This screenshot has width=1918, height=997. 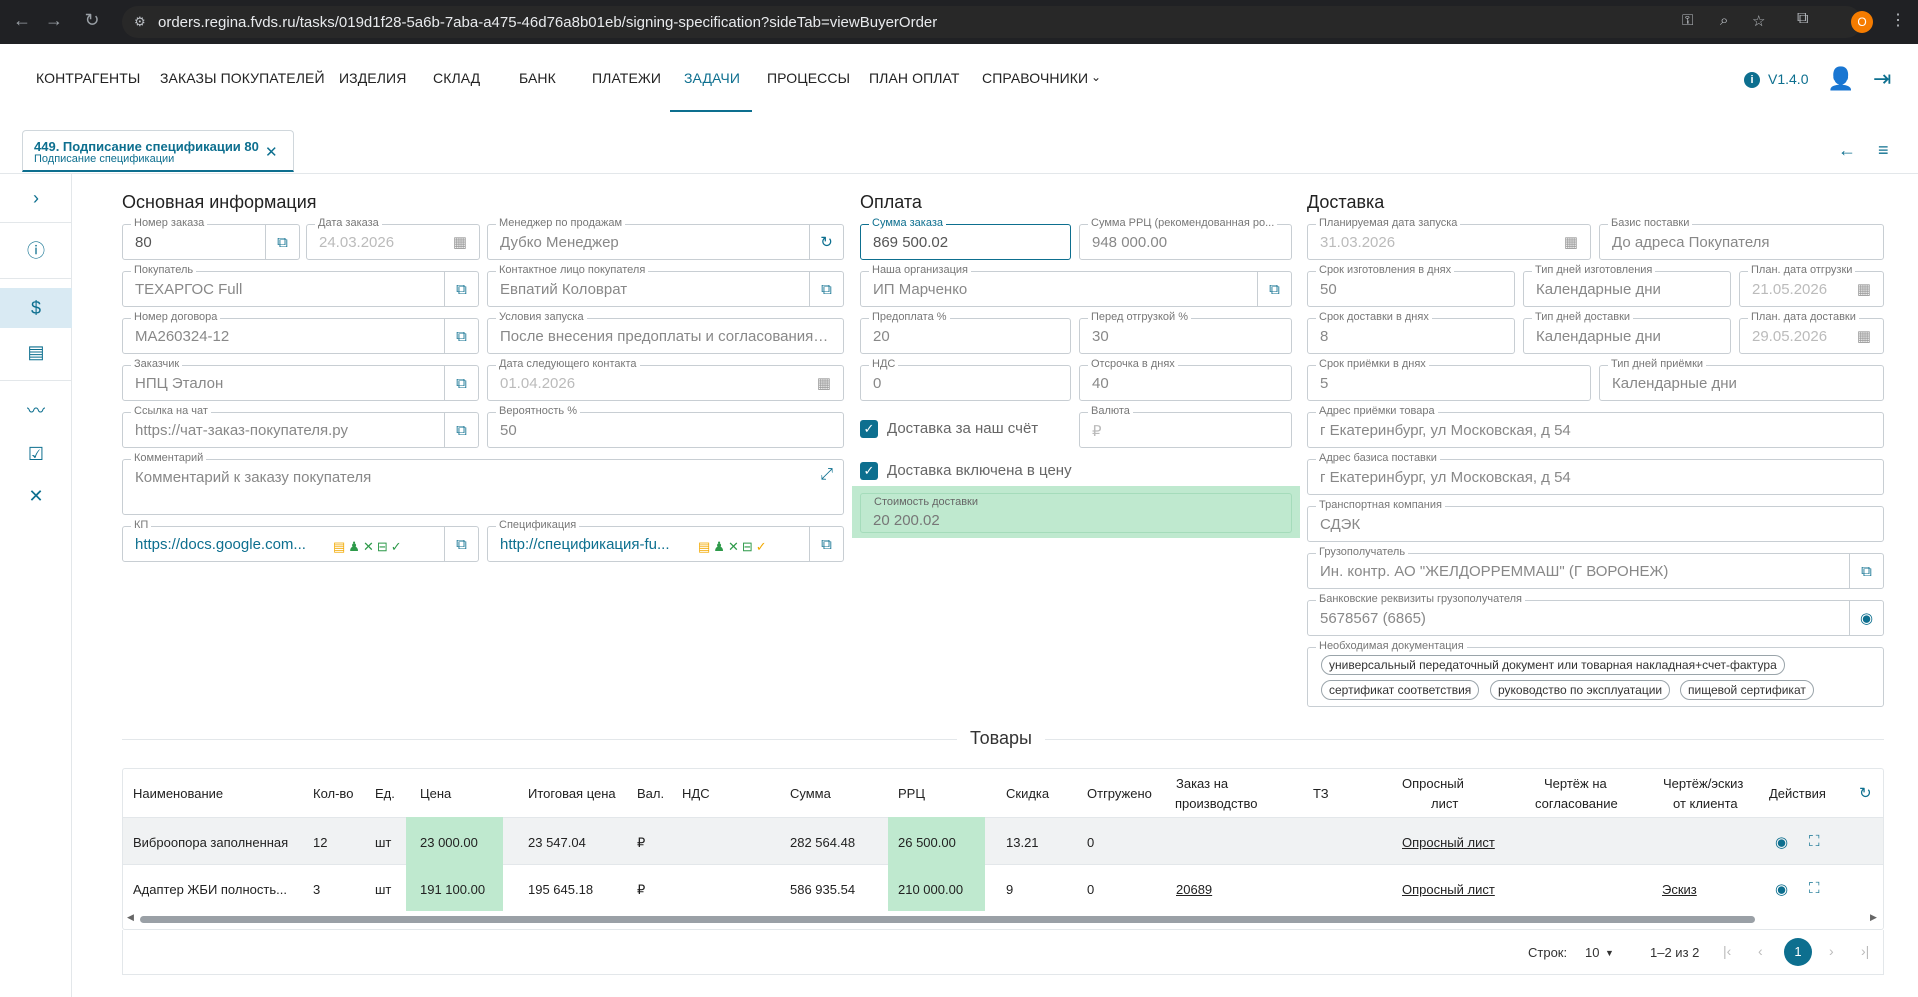 What do you see at coordinates (300, 540) in the screenshot?
I see `kp-field: КП https://docs.google.com... ▤♟✕⊟✓ ⧉` at bounding box center [300, 540].